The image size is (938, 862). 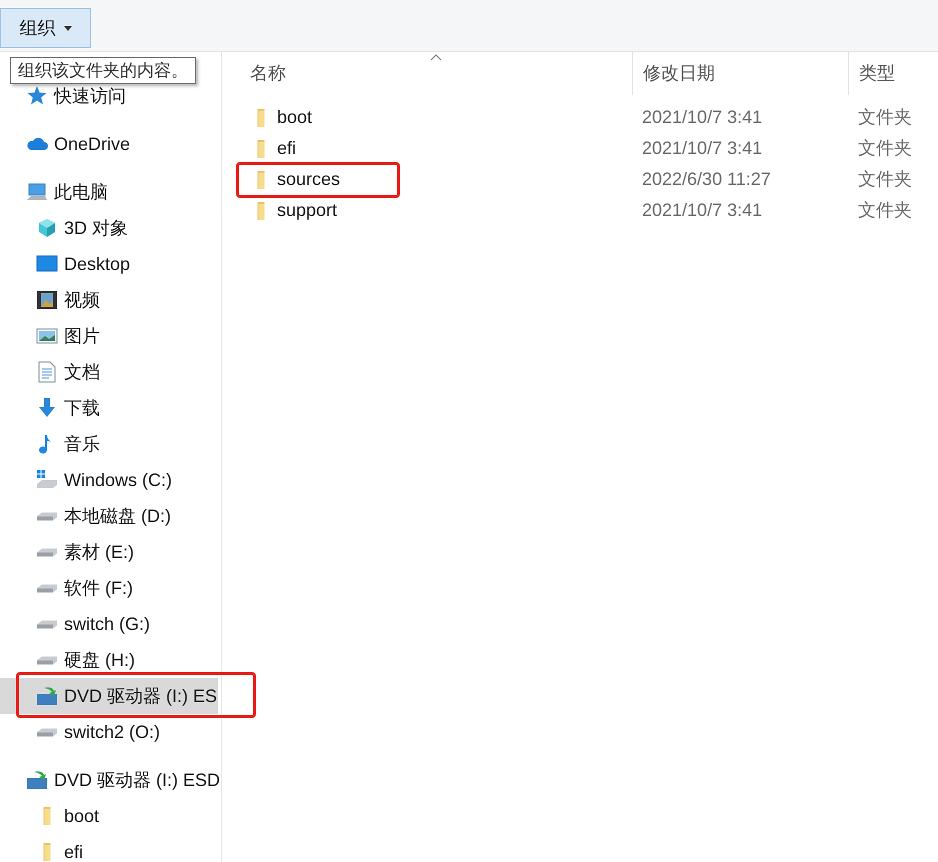 What do you see at coordinates (110, 848) in the screenshot?
I see `nav-item: efi` at bounding box center [110, 848].